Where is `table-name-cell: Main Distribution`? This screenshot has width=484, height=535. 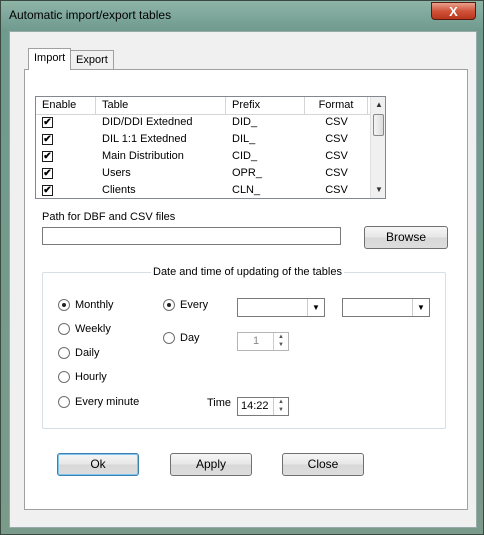
table-name-cell: Main Distribution is located at coordinates (143, 156).